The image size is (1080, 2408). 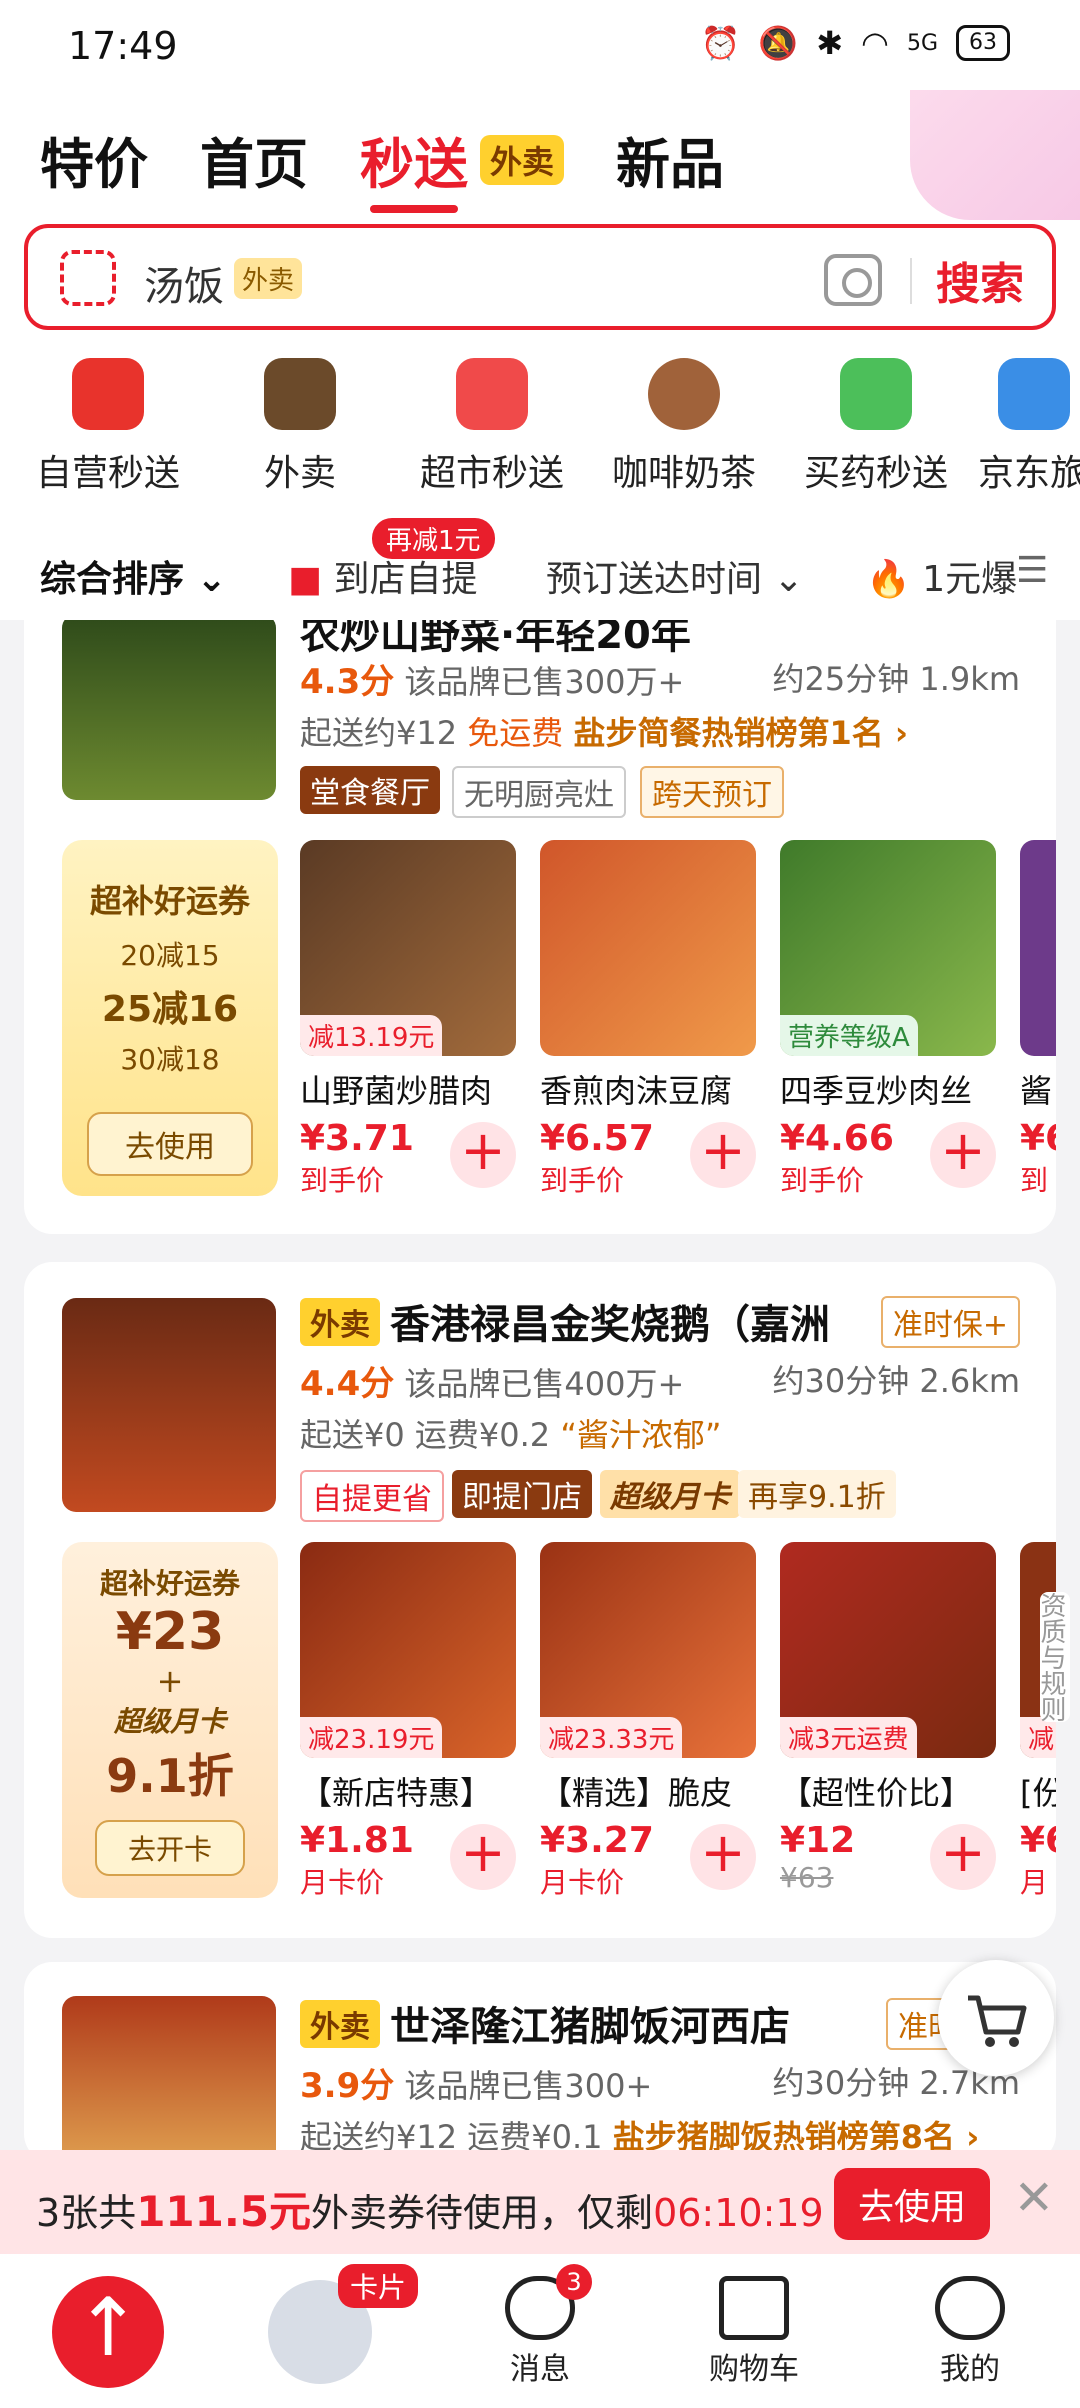 What do you see at coordinates (540, 2202) in the screenshot?
I see `coupon-reminder-banner: 3张共111.5元外卖券待使用，仅剩06:10:19 去使用 ✕` at bounding box center [540, 2202].